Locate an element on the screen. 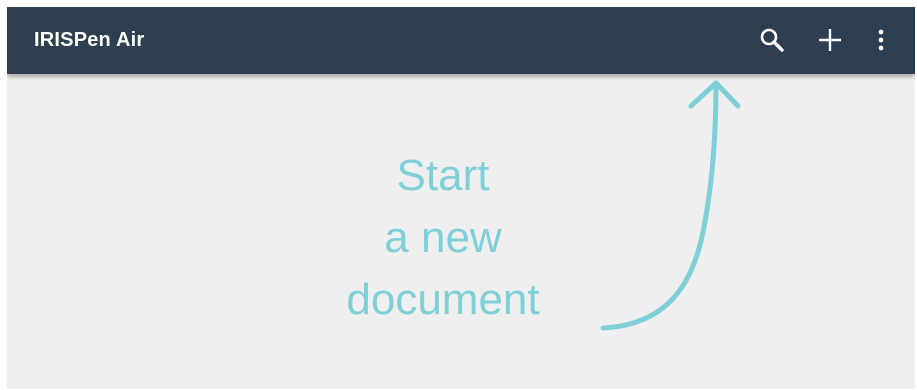 This screenshot has width=917, height=390. app-title: IRISPen Air is located at coordinates (89, 40).